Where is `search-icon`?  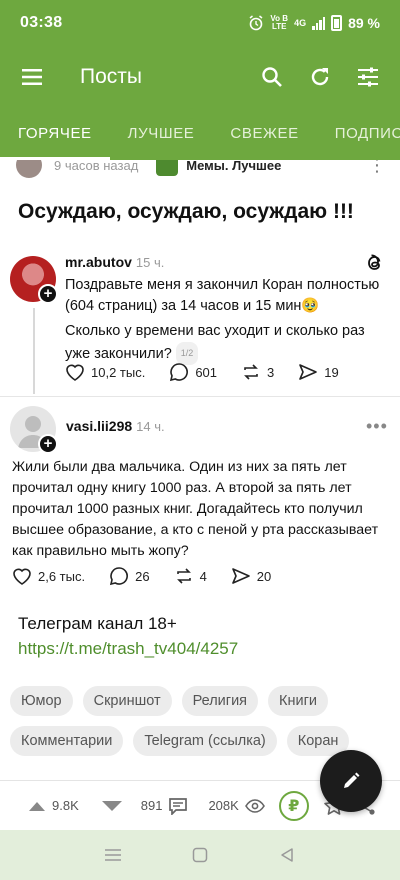
search-icon is located at coordinates (272, 77).